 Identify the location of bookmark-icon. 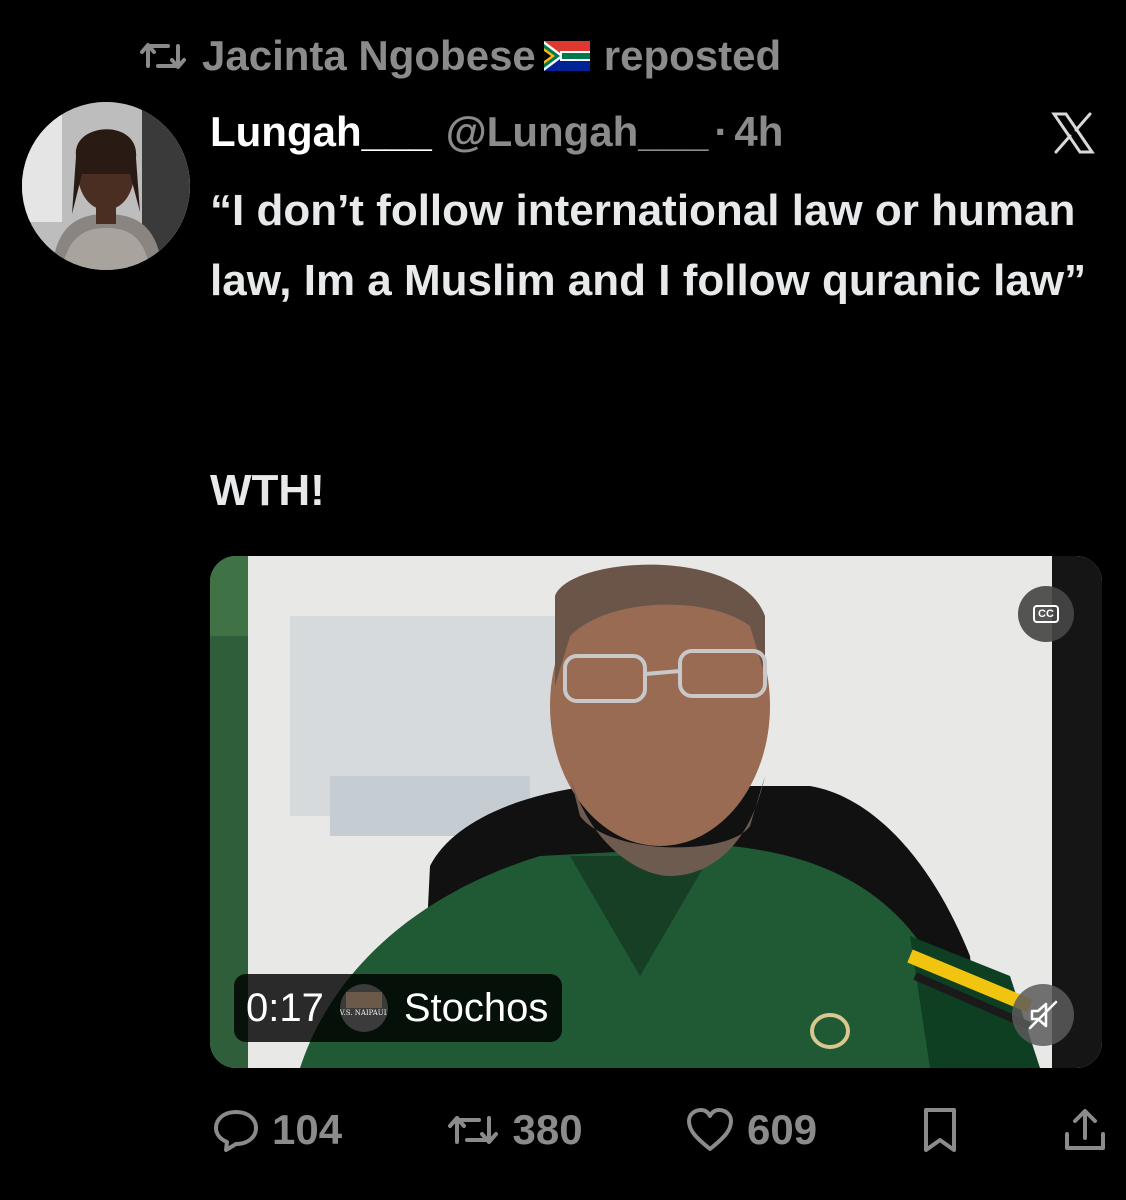
(939, 1130).